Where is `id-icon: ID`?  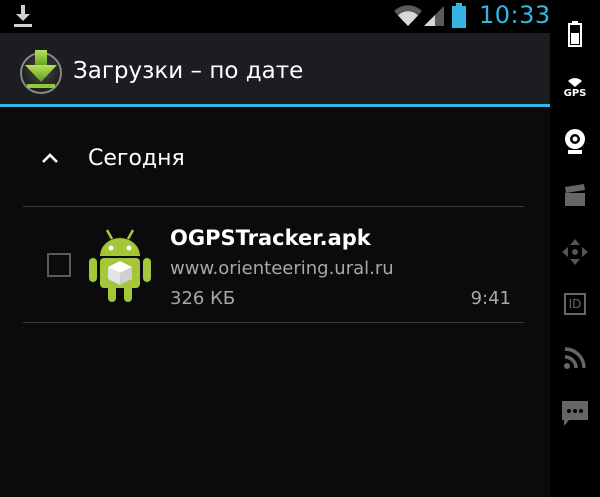
id-icon: ID is located at coordinates (575, 304).